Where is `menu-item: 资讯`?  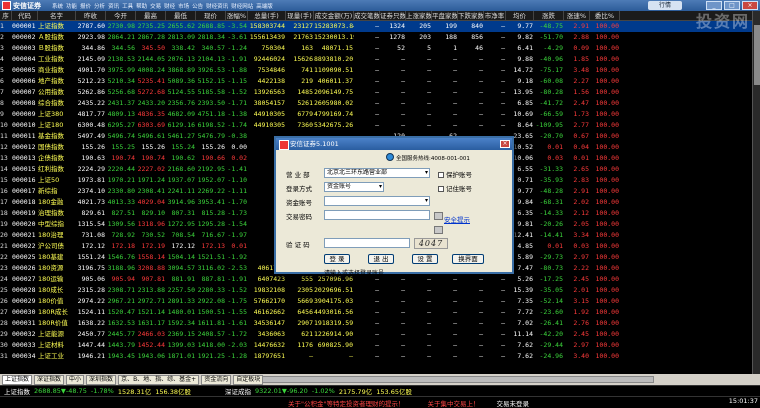
menu-item: 资讯 is located at coordinates (113, 6).